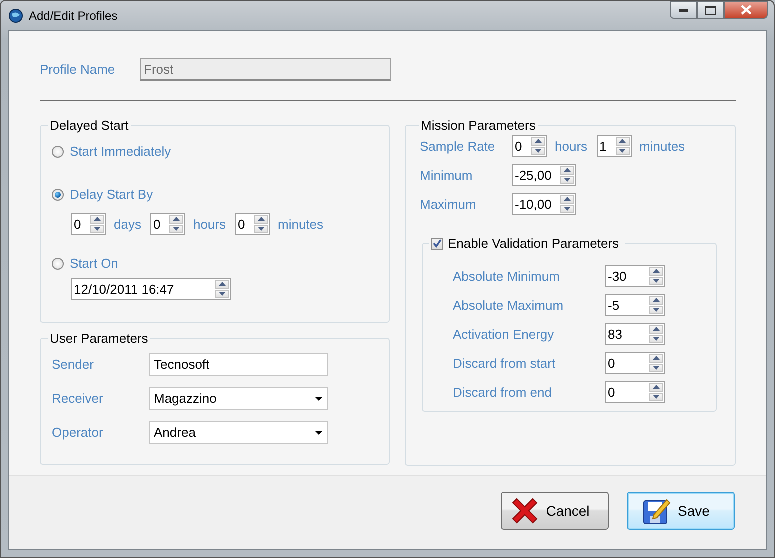 The width and height of the screenshot is (775, 558). I want to click on cross-icon, so click(525, 511).